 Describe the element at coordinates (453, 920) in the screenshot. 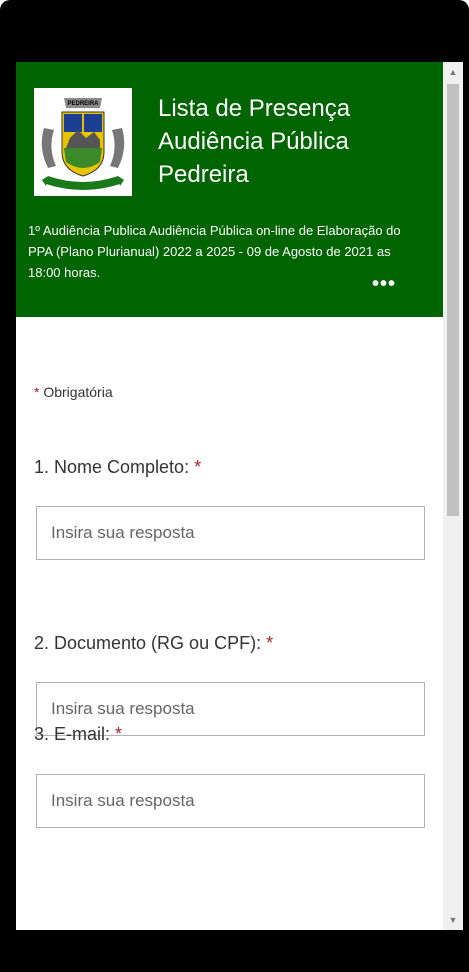

I see `scroll-down-arrow-icon: ▼` at that location.